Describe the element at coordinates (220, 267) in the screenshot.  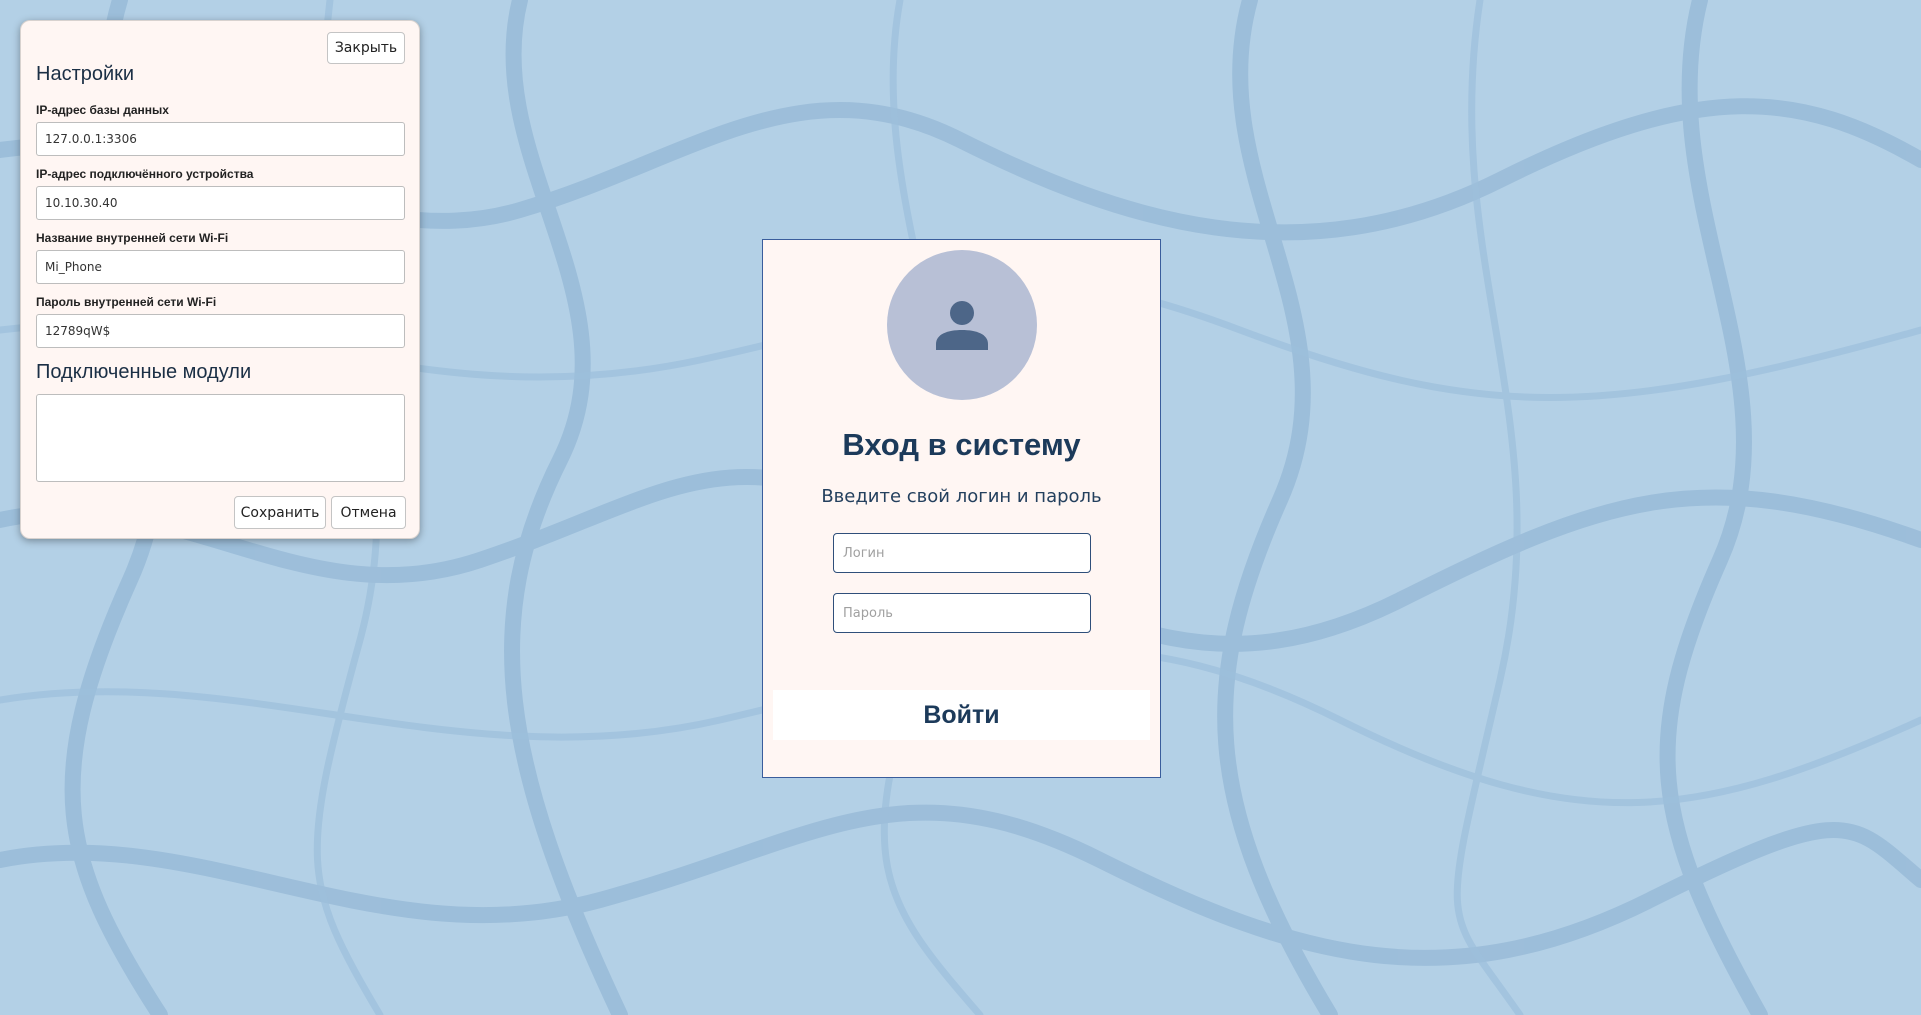
I see `wifi-name-input` at that location.